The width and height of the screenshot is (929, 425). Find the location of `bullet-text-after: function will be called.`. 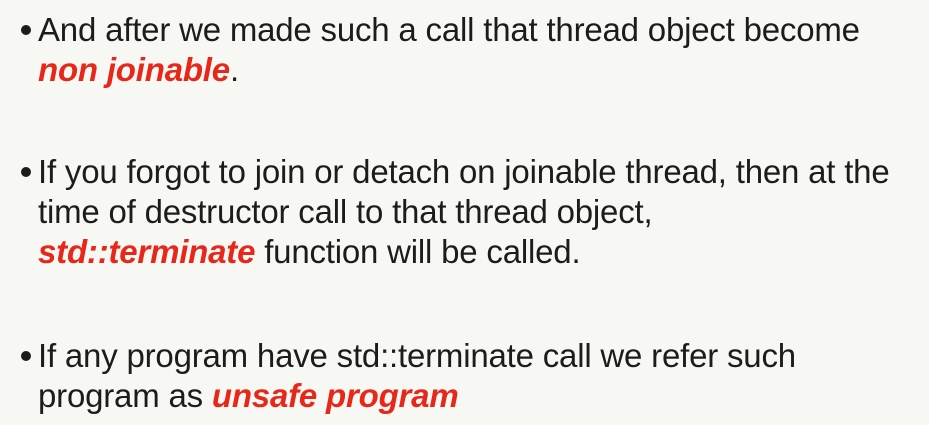

bullet-text-after: function will be called. is located at coordinates (418, 251).